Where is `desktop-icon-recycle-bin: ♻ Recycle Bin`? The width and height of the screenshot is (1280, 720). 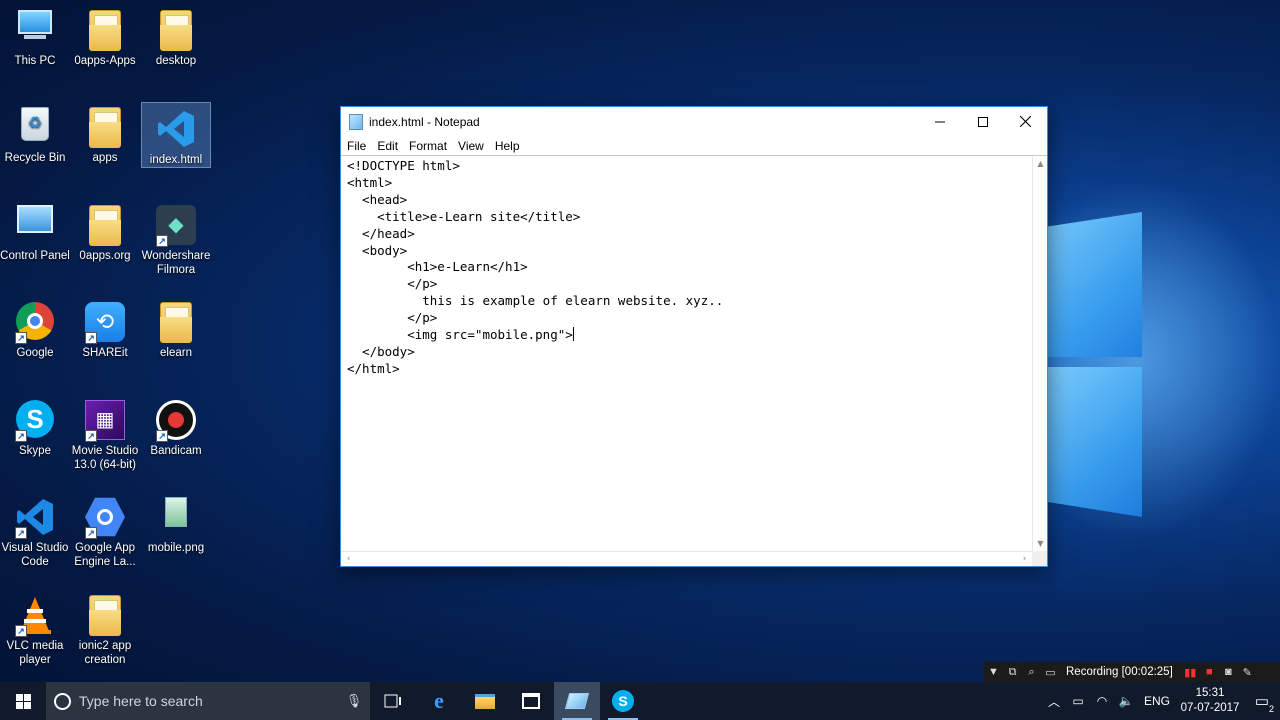 desktop-icon-recycle-bin: ♻ Recycle Bin is located at coordinates (35, 136).